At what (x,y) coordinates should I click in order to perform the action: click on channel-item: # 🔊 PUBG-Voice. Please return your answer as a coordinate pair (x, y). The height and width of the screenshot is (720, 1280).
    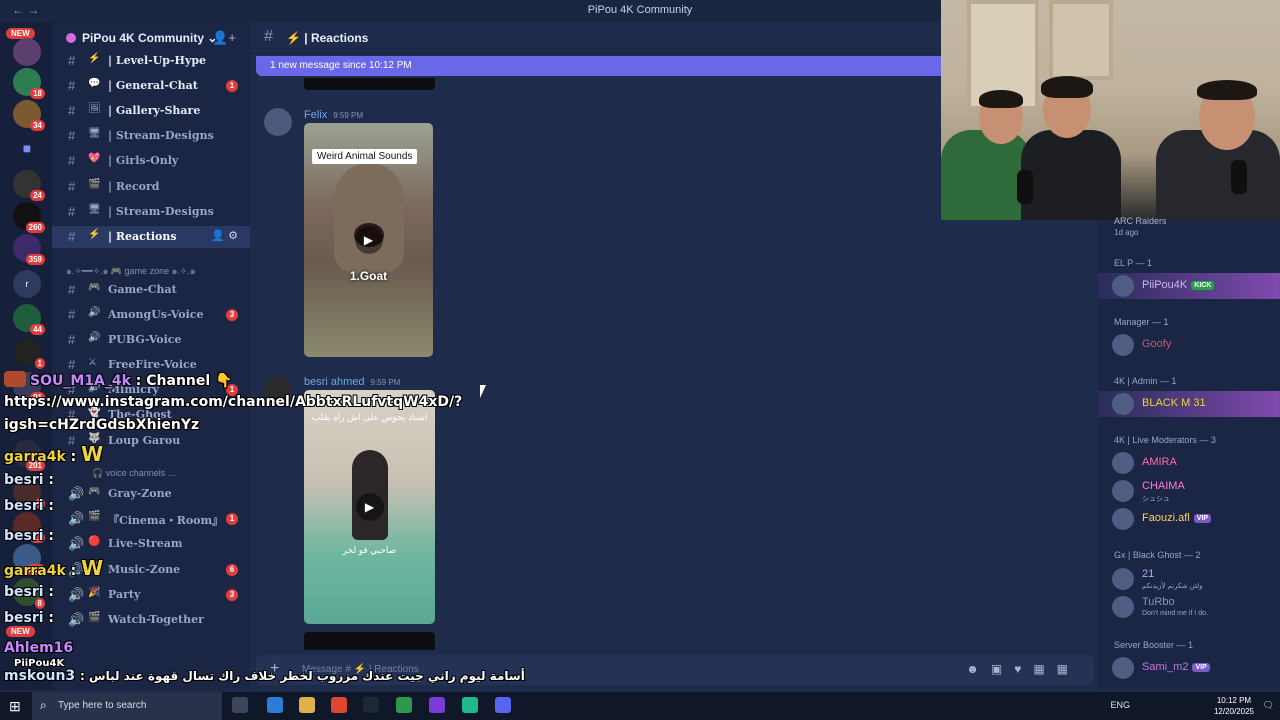
    Looking at the image, I should click on (151, 340).